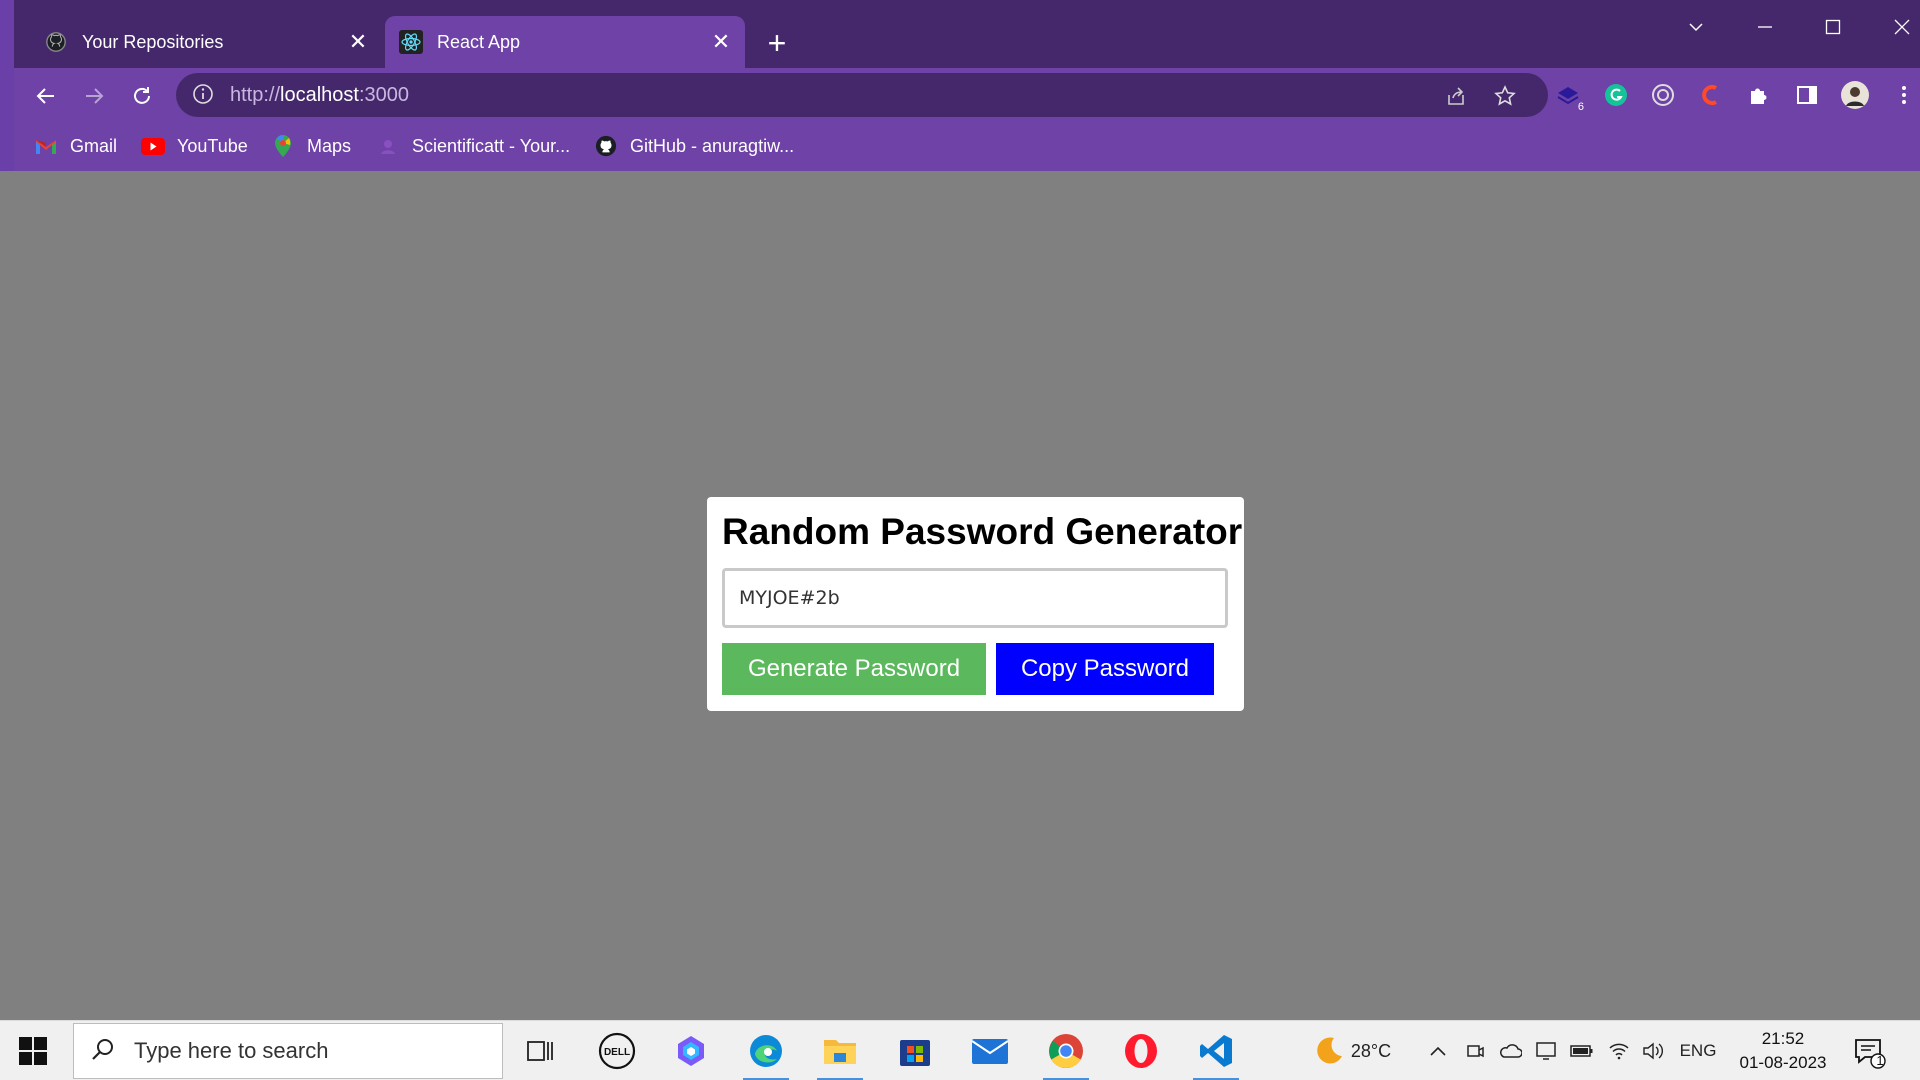 The width and height of the screenshot is (1920, 1080). I want to click on volume-icon, so click(1653, 1051).